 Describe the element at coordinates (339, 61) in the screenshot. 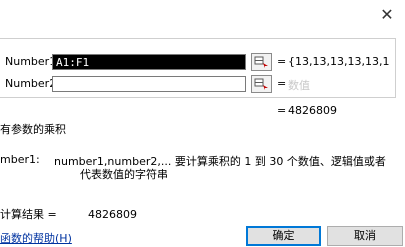

I see `number1-result: {13,13,13,13,13,1` at that location.